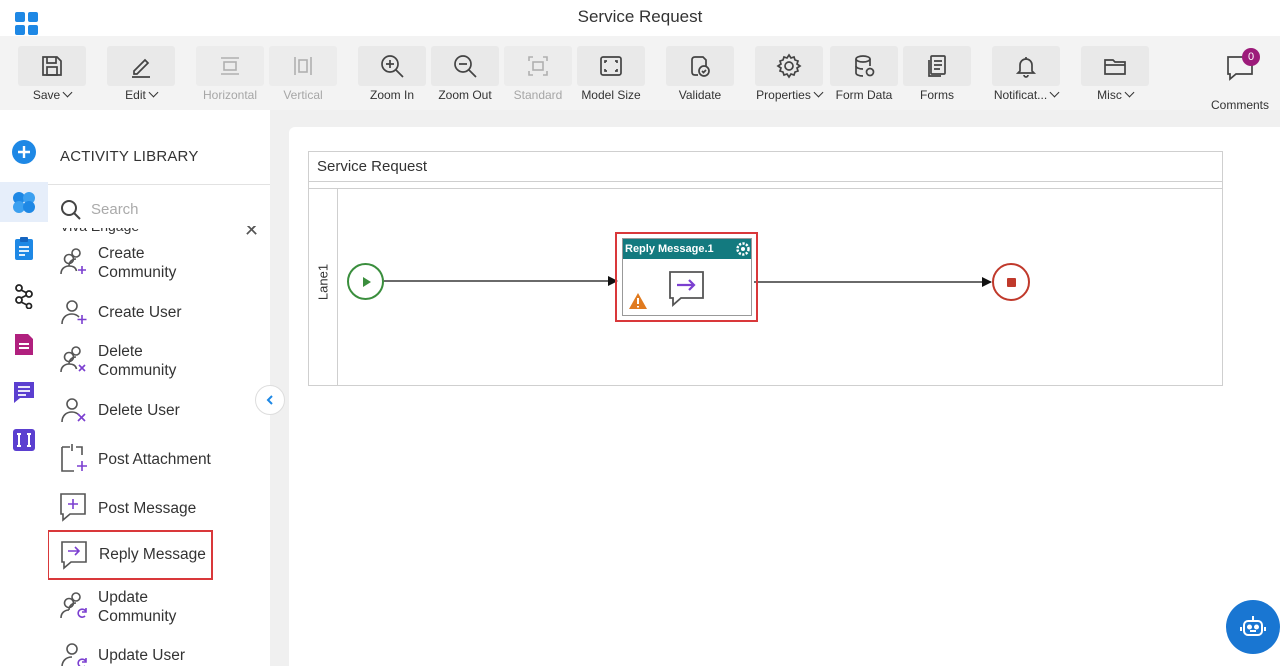 This screenshot has height=666, width=1280. Describe the element at coordinates (152, 554) in the screenshot. I see `library-item-label: Reply Message` at that location.